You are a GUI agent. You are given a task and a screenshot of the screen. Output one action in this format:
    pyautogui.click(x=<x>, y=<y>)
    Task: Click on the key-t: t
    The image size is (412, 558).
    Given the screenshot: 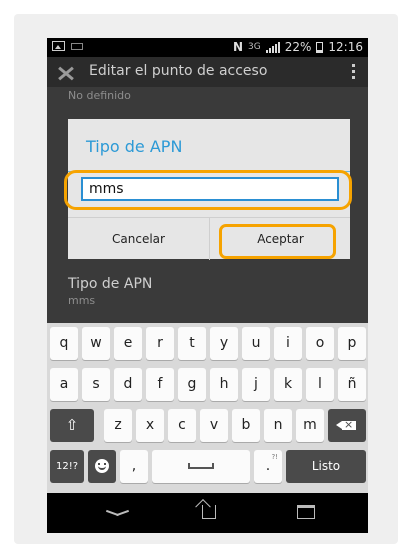 What is the action you would take?
    pyautogui.click(x=192, y=343)
    